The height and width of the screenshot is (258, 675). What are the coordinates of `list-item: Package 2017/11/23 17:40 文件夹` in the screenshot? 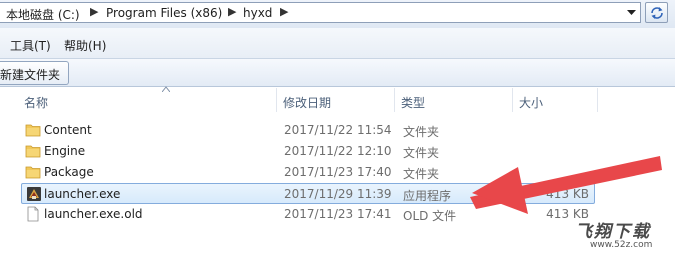 It's located at (308, 172).